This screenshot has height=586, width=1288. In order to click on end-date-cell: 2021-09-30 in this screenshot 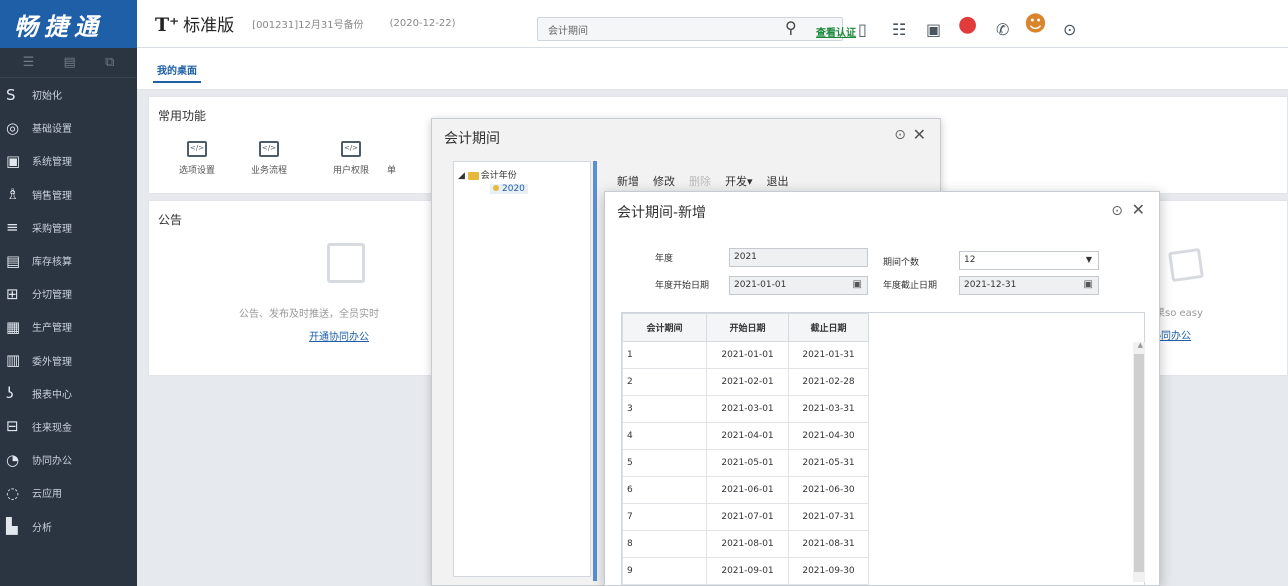, I will do `click(828, 571)`.